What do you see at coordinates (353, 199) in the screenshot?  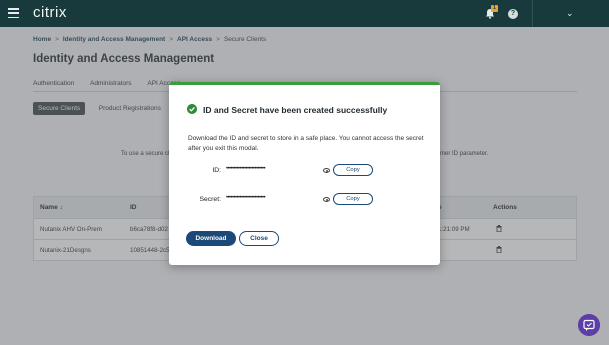 I see `copy-secret-button: Copy` at bounding box center [353, 199].